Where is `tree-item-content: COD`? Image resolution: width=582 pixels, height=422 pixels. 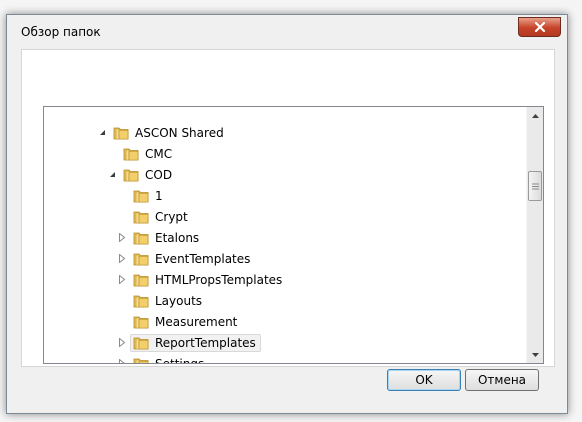
tree-item-content: COD is located at coordinates (148, 175).